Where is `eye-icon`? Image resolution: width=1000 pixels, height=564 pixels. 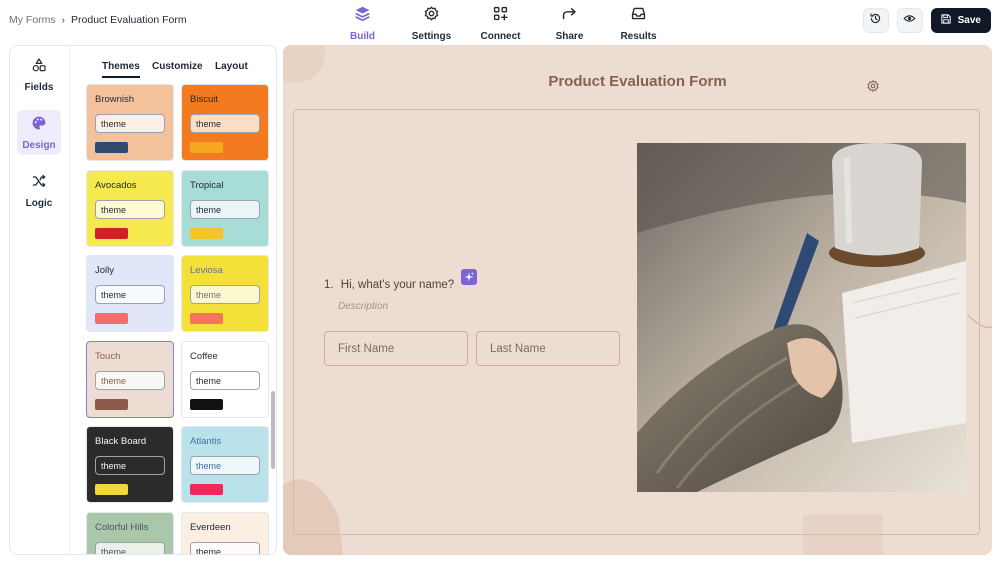
eye-icon is located at coordinates (909, 21).